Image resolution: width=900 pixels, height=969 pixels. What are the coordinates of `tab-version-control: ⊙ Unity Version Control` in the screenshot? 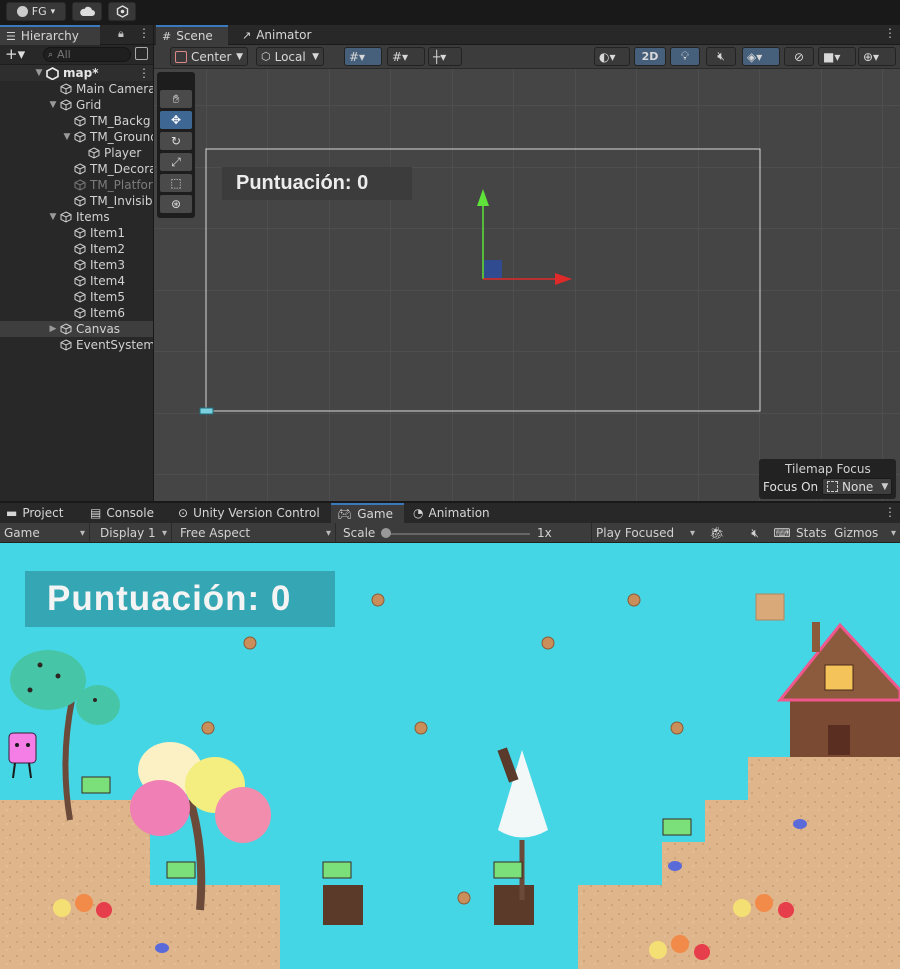 It's located at (249, 513).